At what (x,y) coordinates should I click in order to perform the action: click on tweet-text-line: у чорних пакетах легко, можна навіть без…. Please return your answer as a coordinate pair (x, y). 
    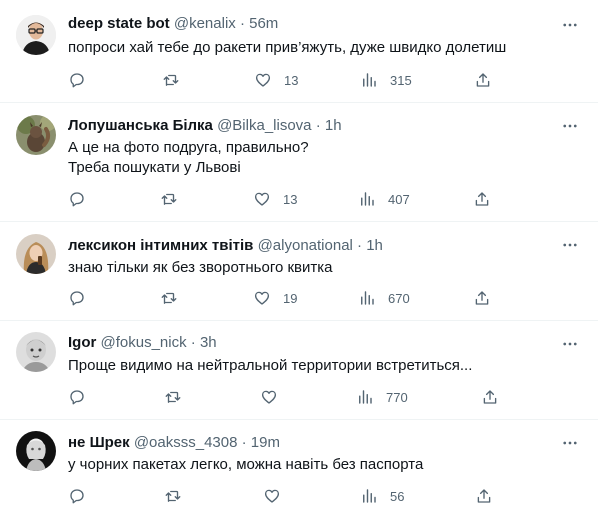
    Looking at the image, I should click on (246, 464).